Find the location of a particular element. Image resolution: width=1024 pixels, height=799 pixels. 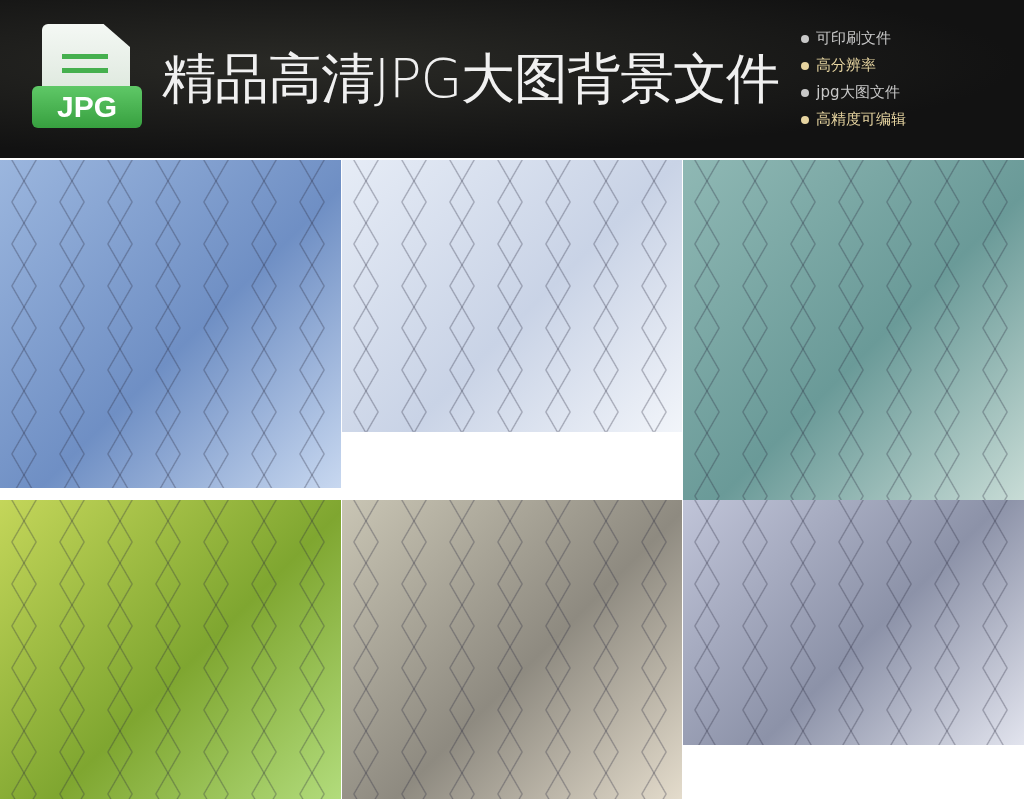

banner-title: 精品高清JPG大图背景文件 is located at coordinates (471, 78).